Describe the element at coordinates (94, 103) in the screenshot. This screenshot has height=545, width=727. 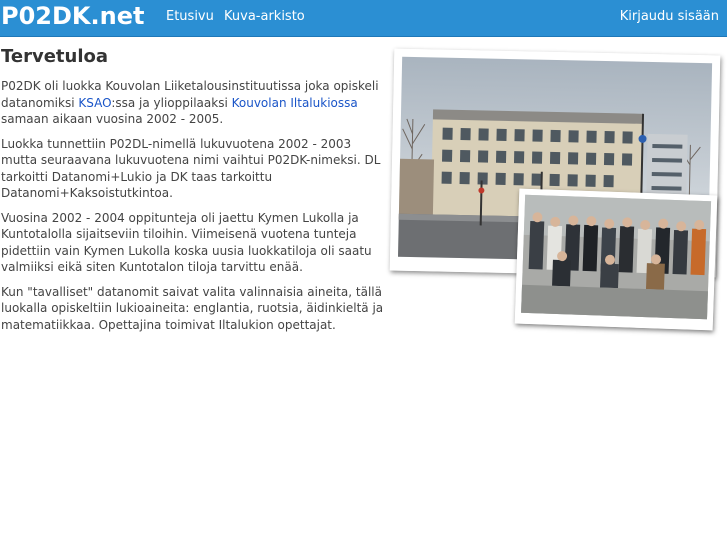
I see `ksao-link: KSAO` at that location.